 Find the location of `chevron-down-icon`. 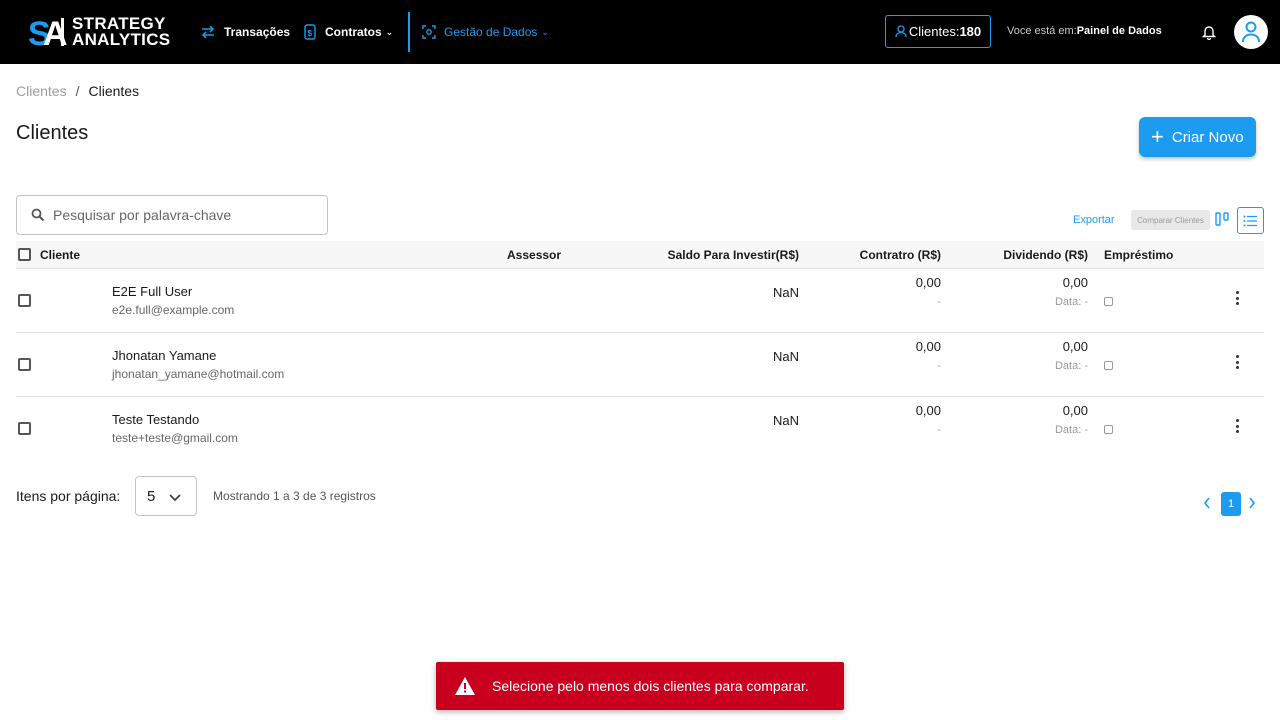

chevron-down-icon is located at coordinates (175, 498).